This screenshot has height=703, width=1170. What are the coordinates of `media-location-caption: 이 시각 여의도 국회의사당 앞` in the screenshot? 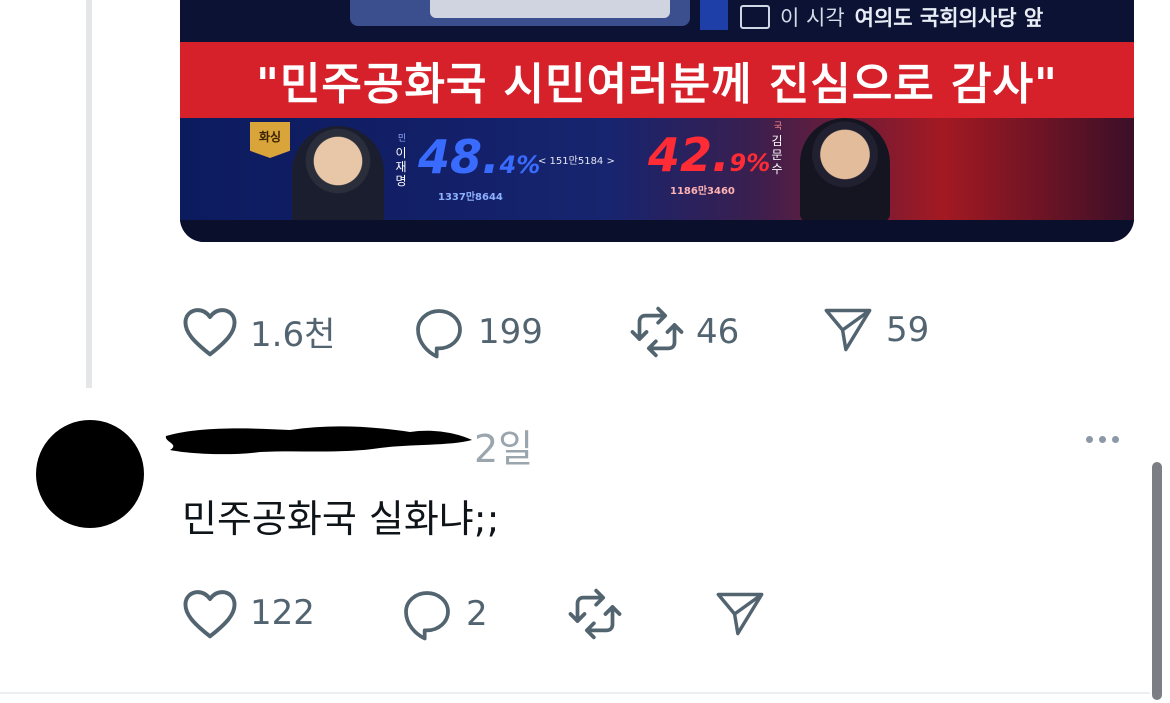 It's located at (891, 17).